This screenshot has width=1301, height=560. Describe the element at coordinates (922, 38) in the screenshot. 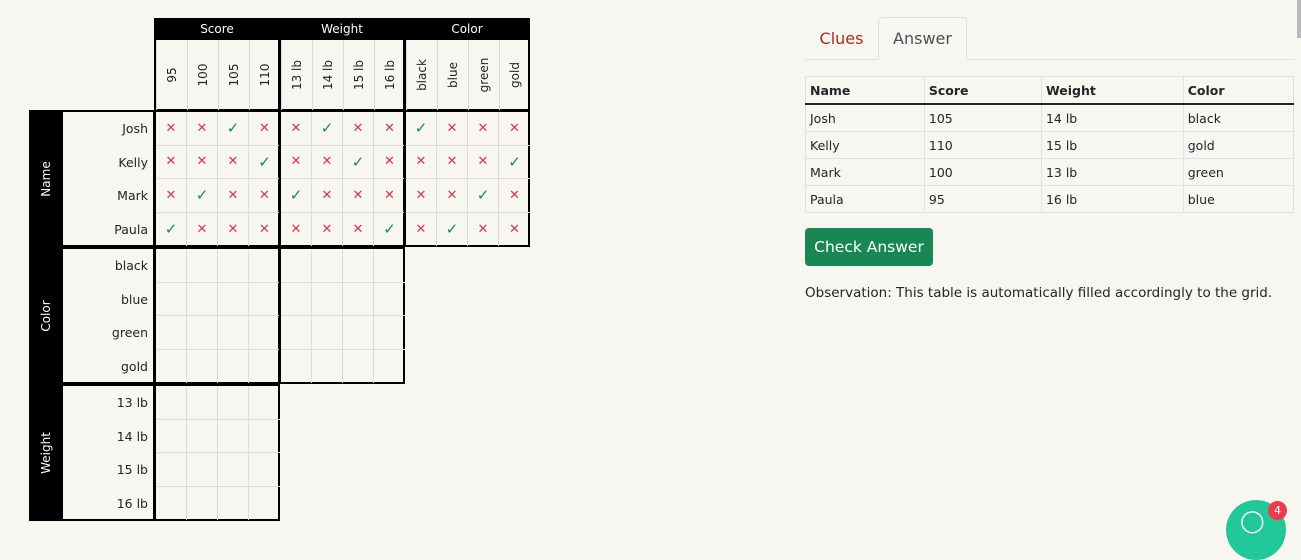

I see `tab-answer: Answer` at that location.